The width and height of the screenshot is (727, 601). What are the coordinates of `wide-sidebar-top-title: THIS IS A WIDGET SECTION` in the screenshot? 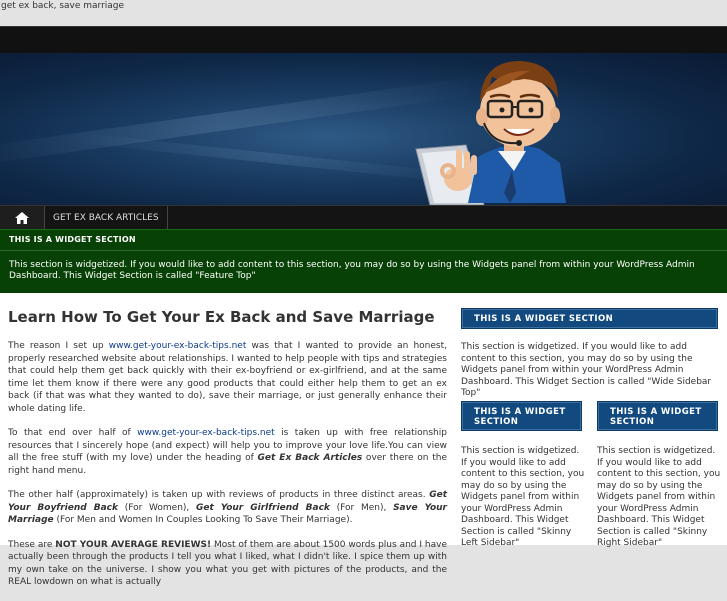 It's located at (589, 318).